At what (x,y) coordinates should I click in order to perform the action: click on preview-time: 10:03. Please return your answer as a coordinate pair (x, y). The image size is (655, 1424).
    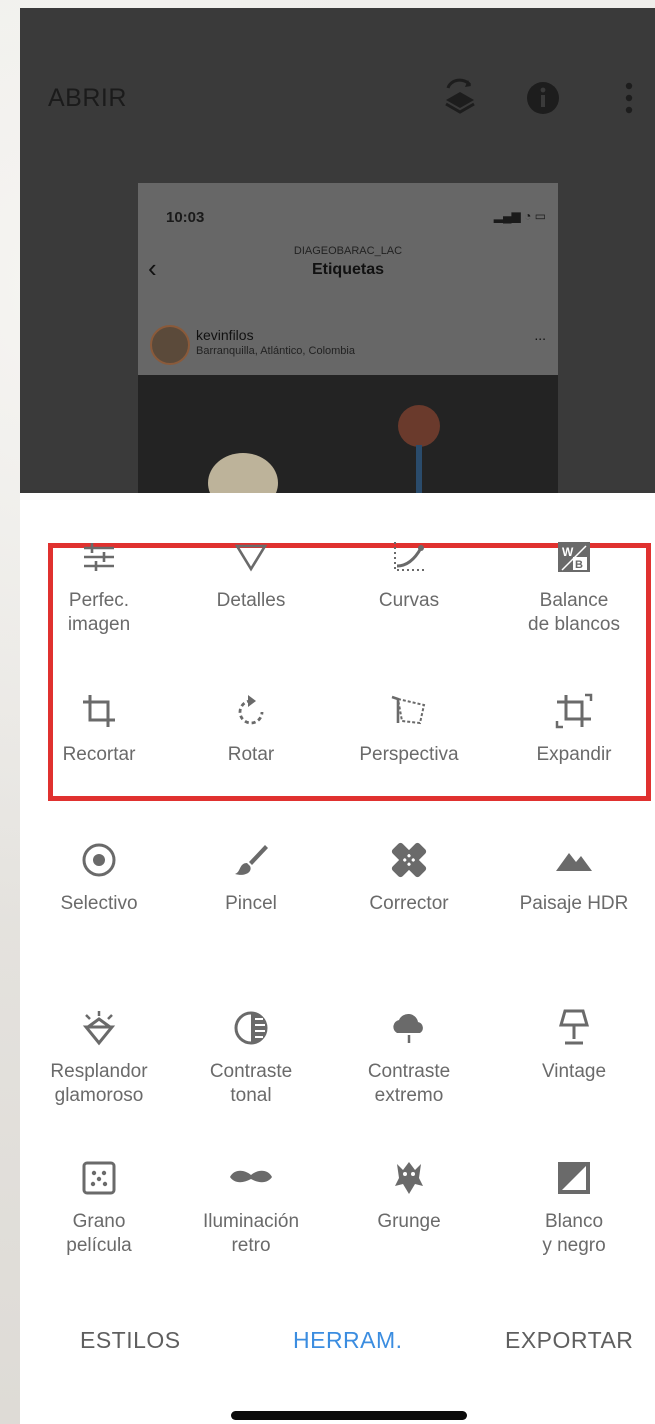
    Looking at the image, I should click on (185, 217).